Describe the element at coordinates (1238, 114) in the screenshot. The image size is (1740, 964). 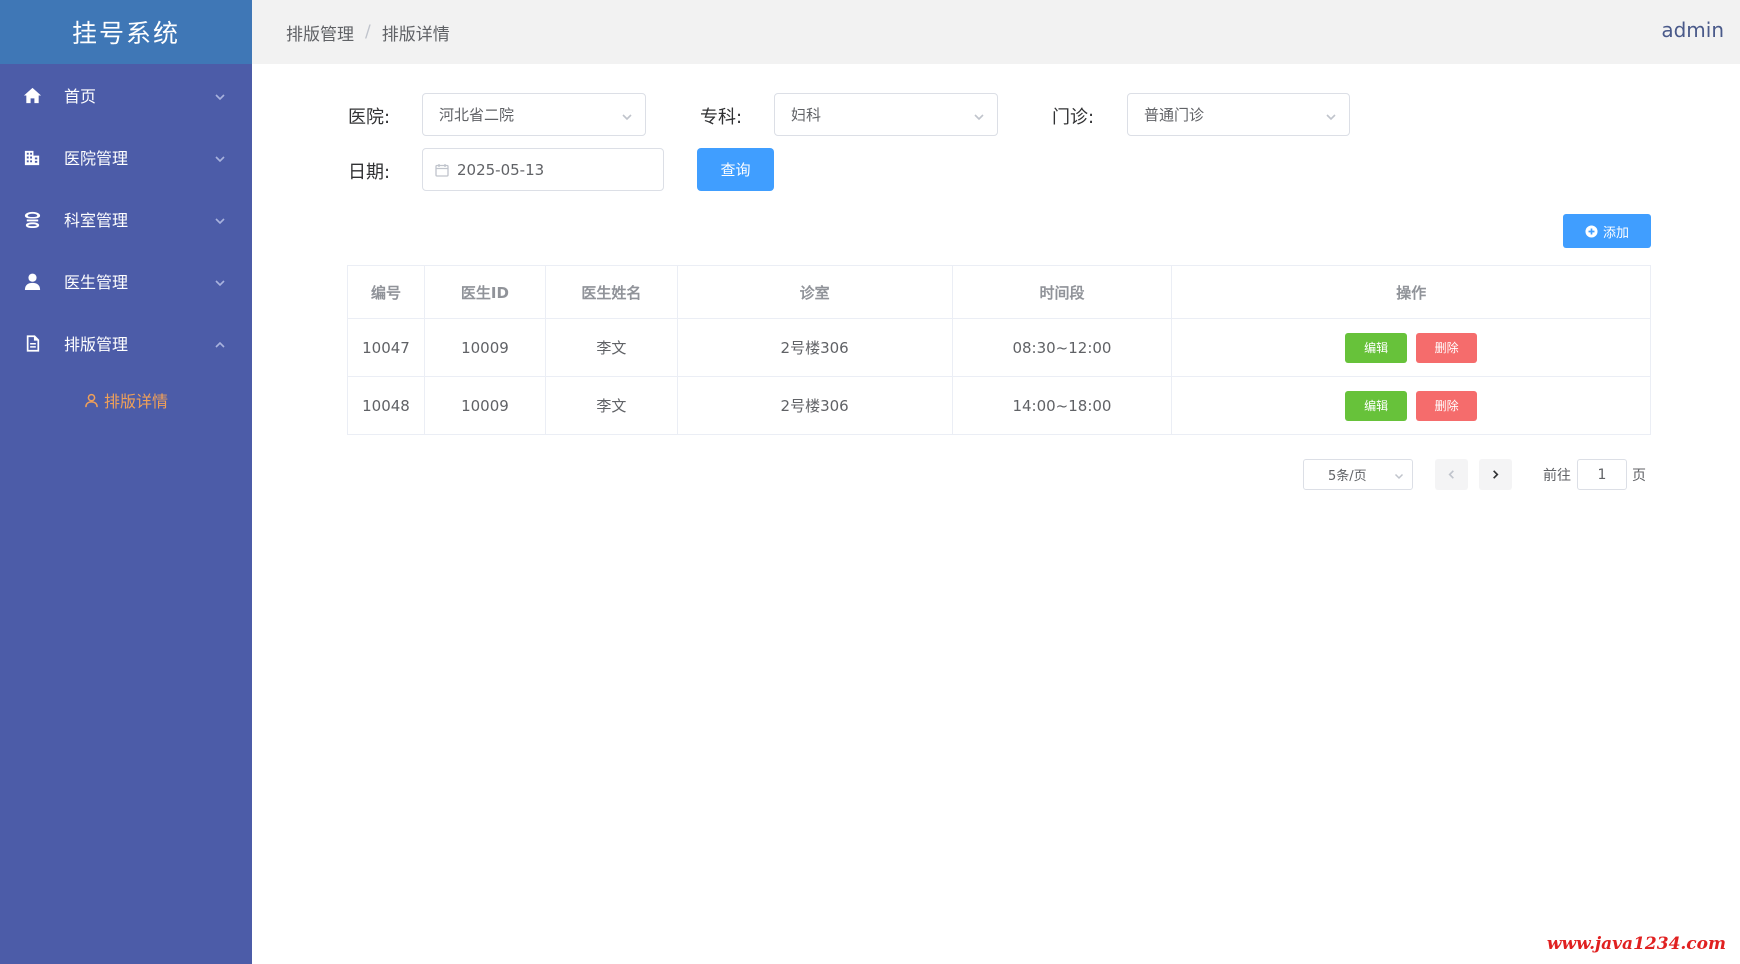
I see `clinic-select: 普通门诊` at that location.